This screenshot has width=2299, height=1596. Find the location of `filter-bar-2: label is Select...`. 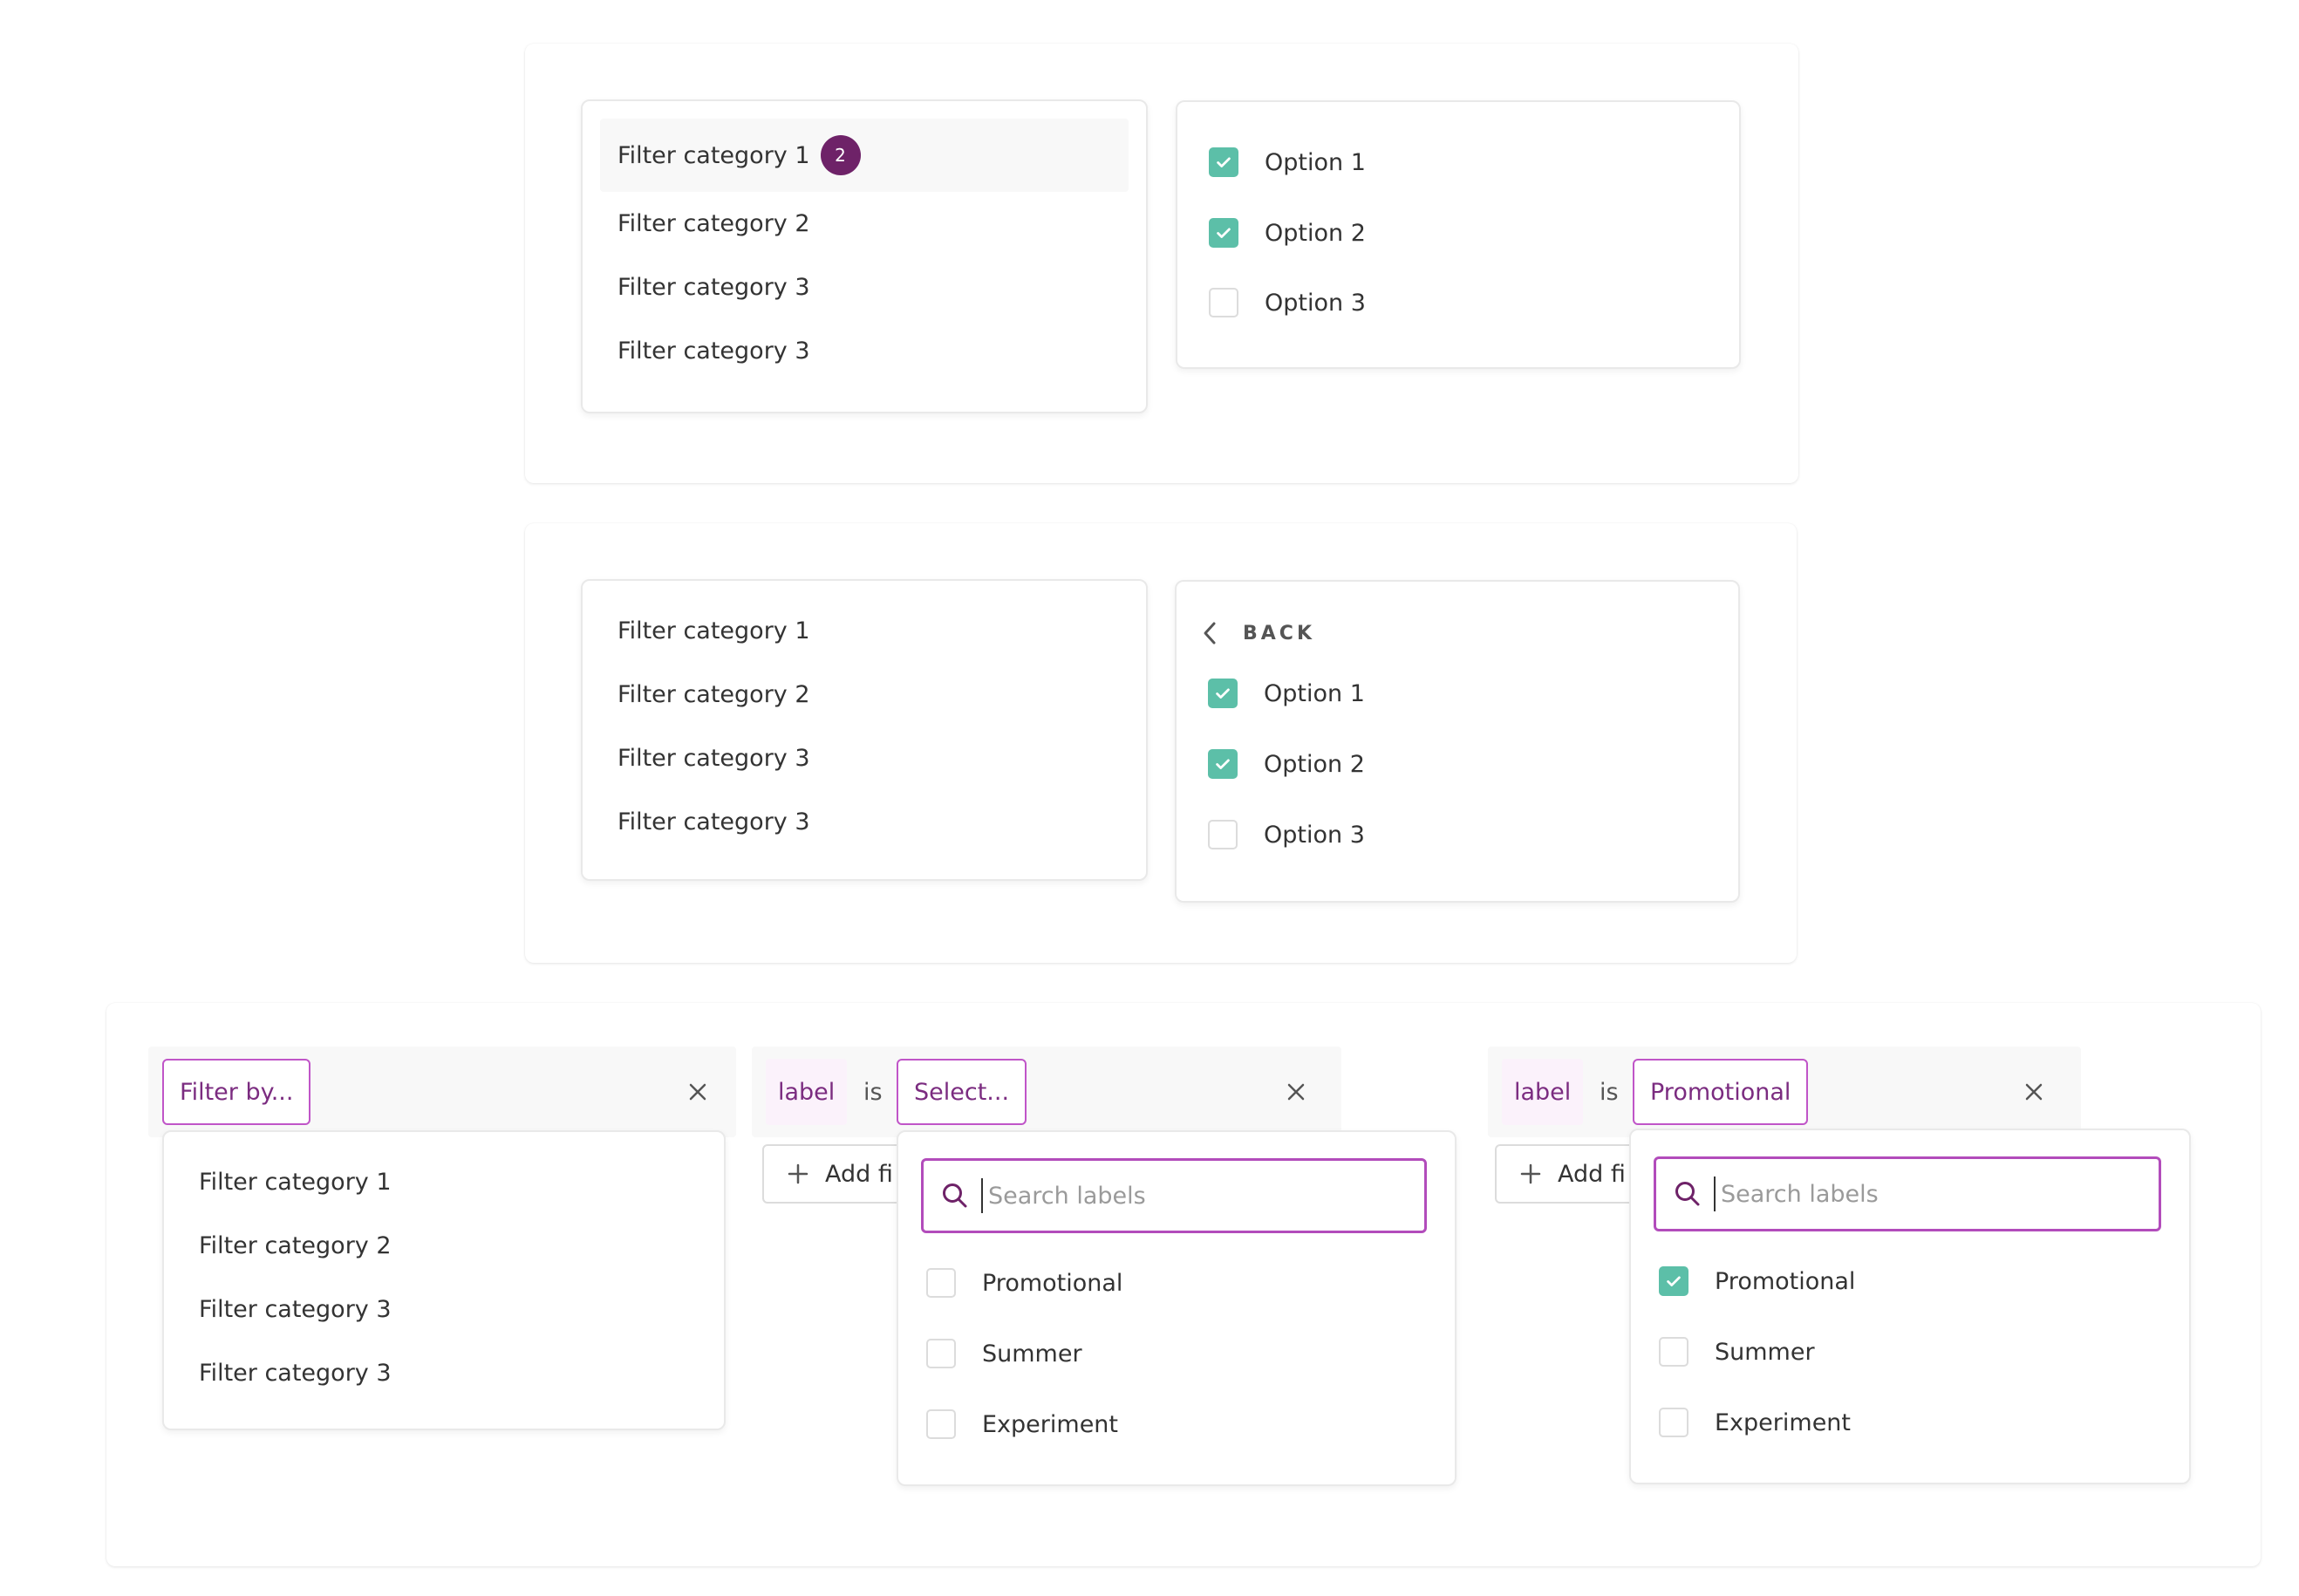

filter-bar-2: label is Select... is located at coordinates (1046, 1092).